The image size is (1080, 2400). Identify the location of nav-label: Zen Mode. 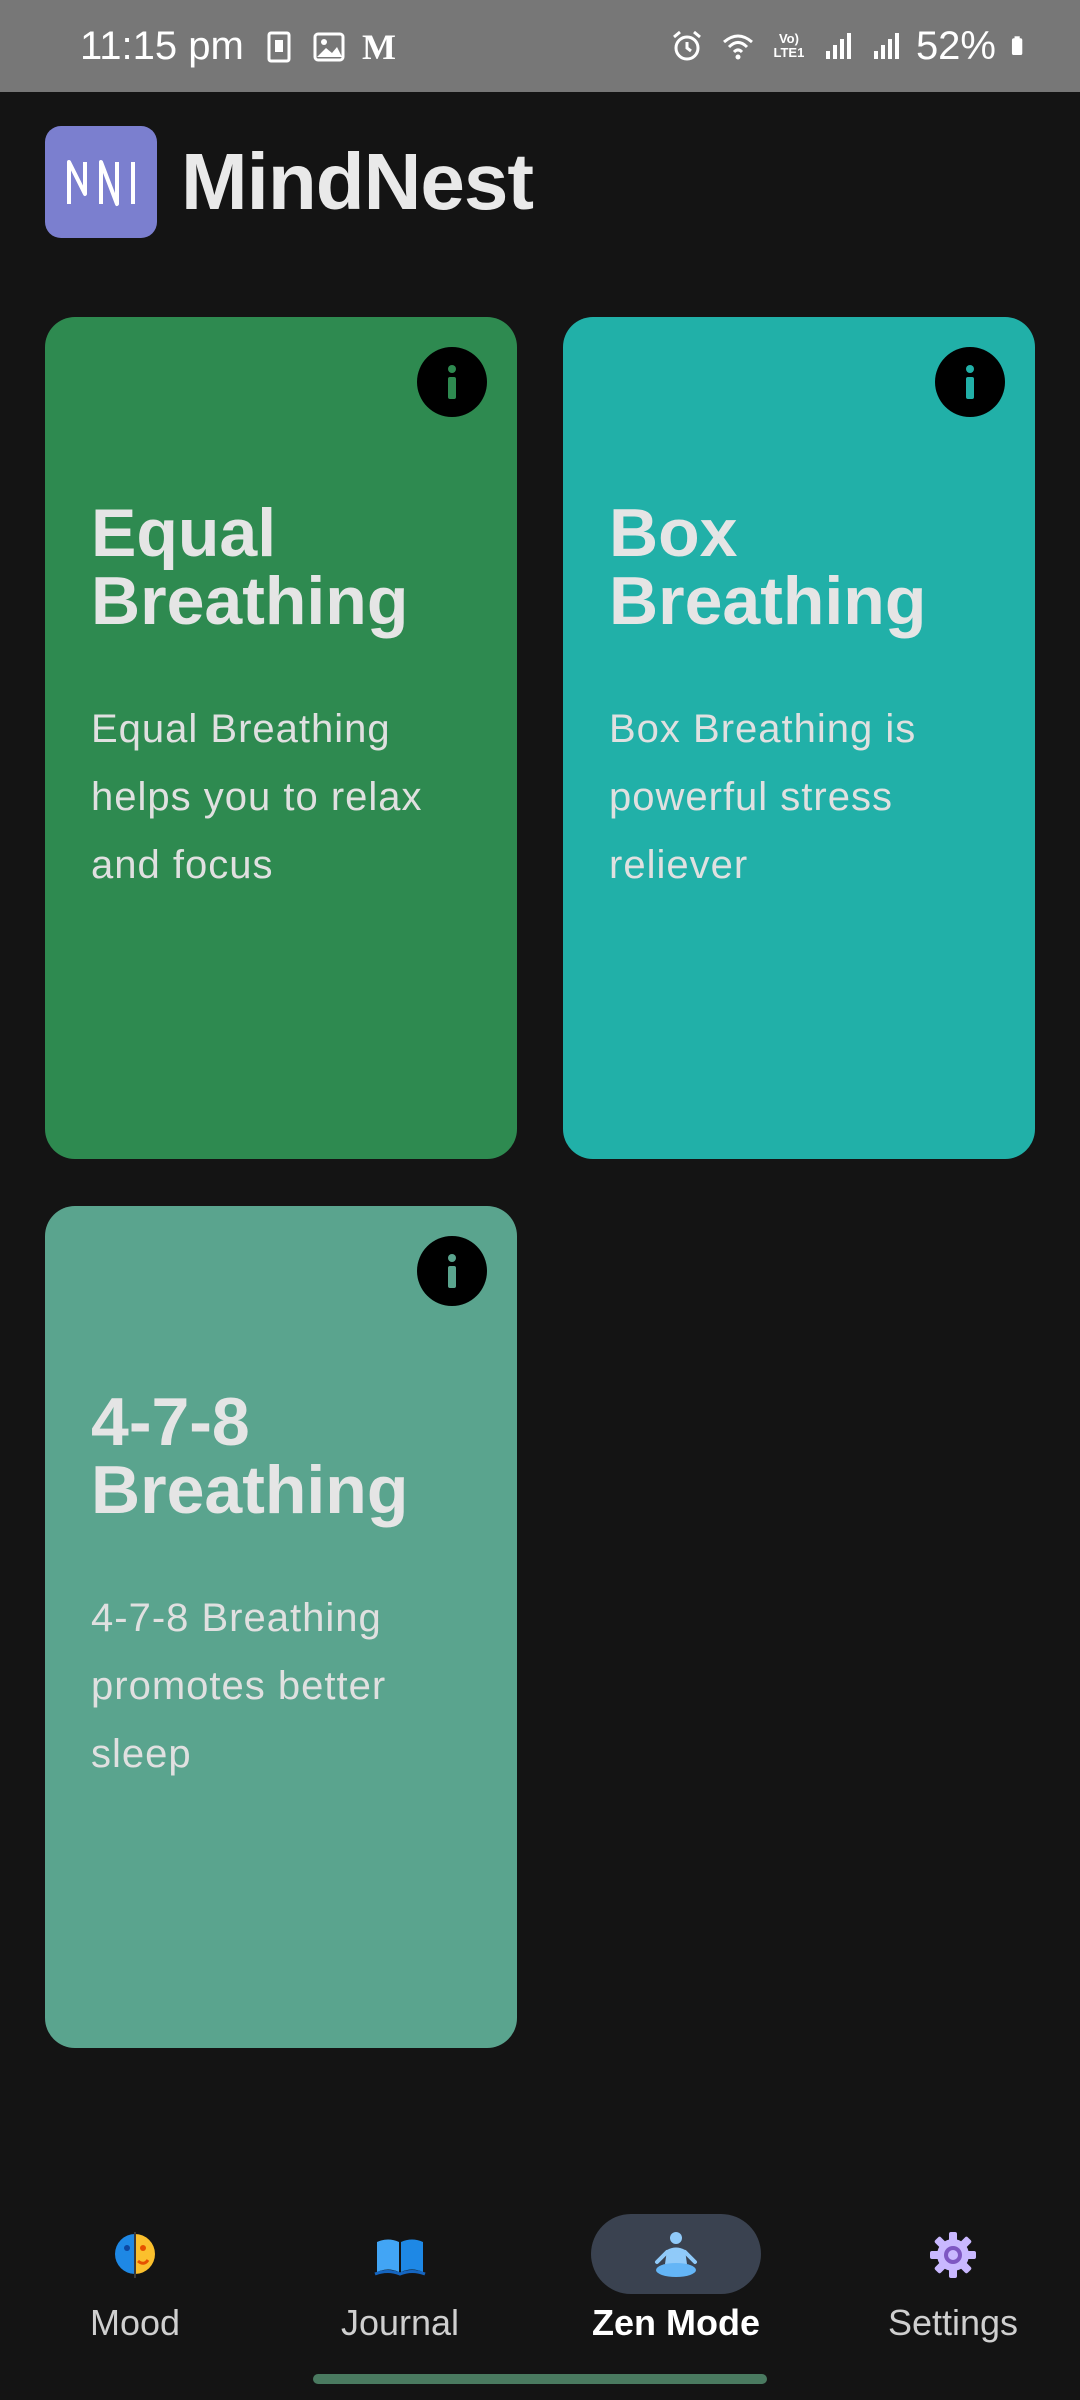
(676, 2322).